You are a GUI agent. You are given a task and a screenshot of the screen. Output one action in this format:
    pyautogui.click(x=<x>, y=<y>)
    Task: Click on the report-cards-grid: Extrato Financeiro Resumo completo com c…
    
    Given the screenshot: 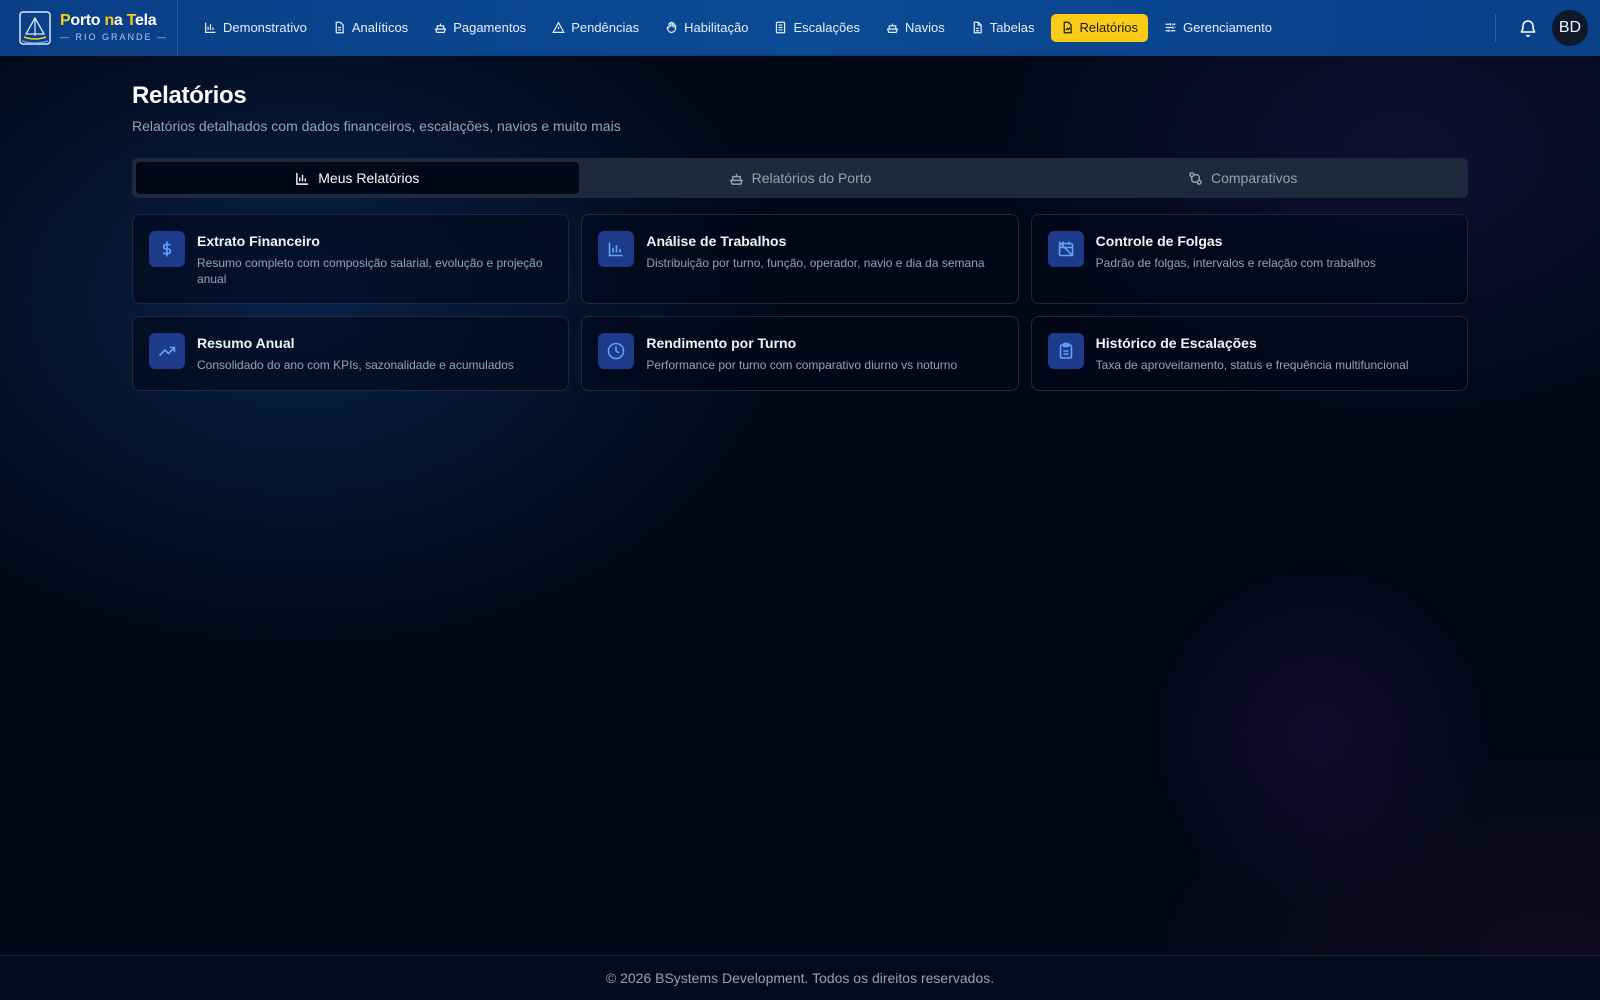 What is the action you would take?
    pyautogui.click(x=800, y=302)
    